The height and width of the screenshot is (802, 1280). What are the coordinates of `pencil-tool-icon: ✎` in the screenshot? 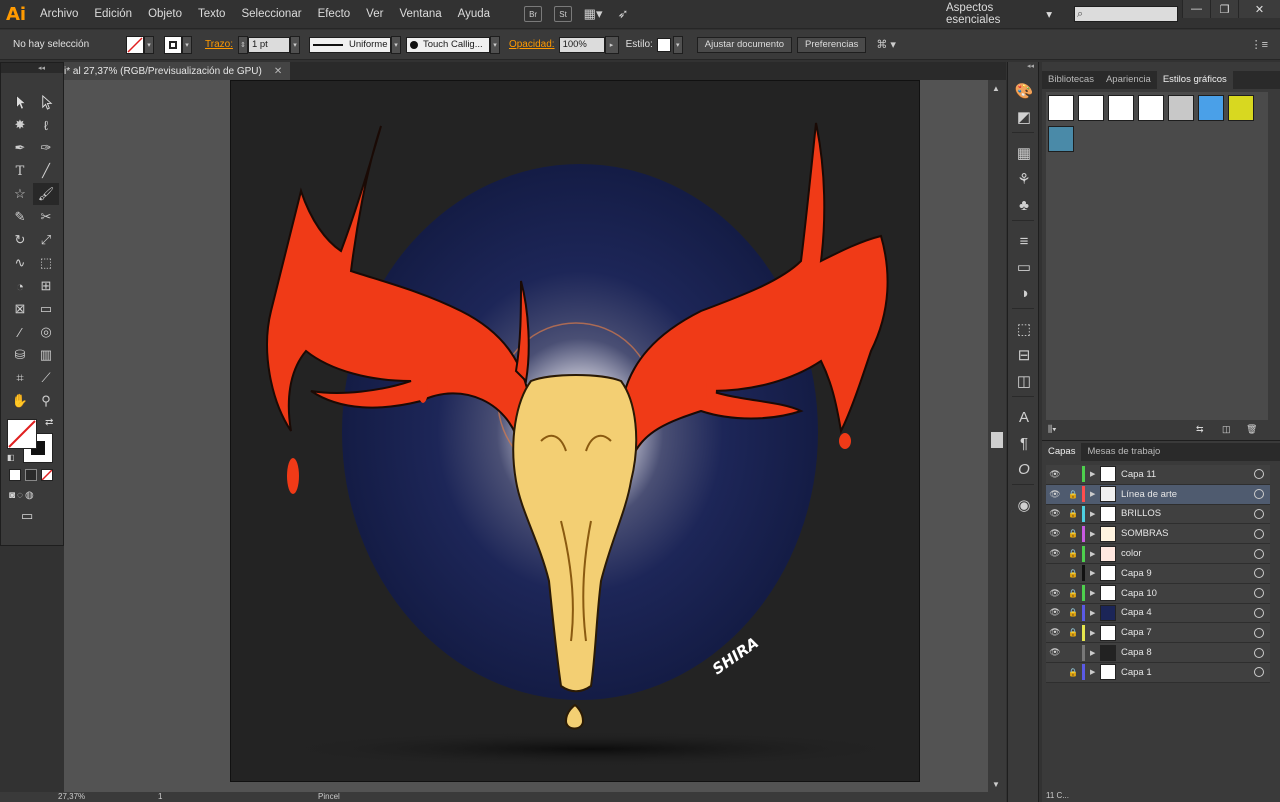 It's located at (20, 217).